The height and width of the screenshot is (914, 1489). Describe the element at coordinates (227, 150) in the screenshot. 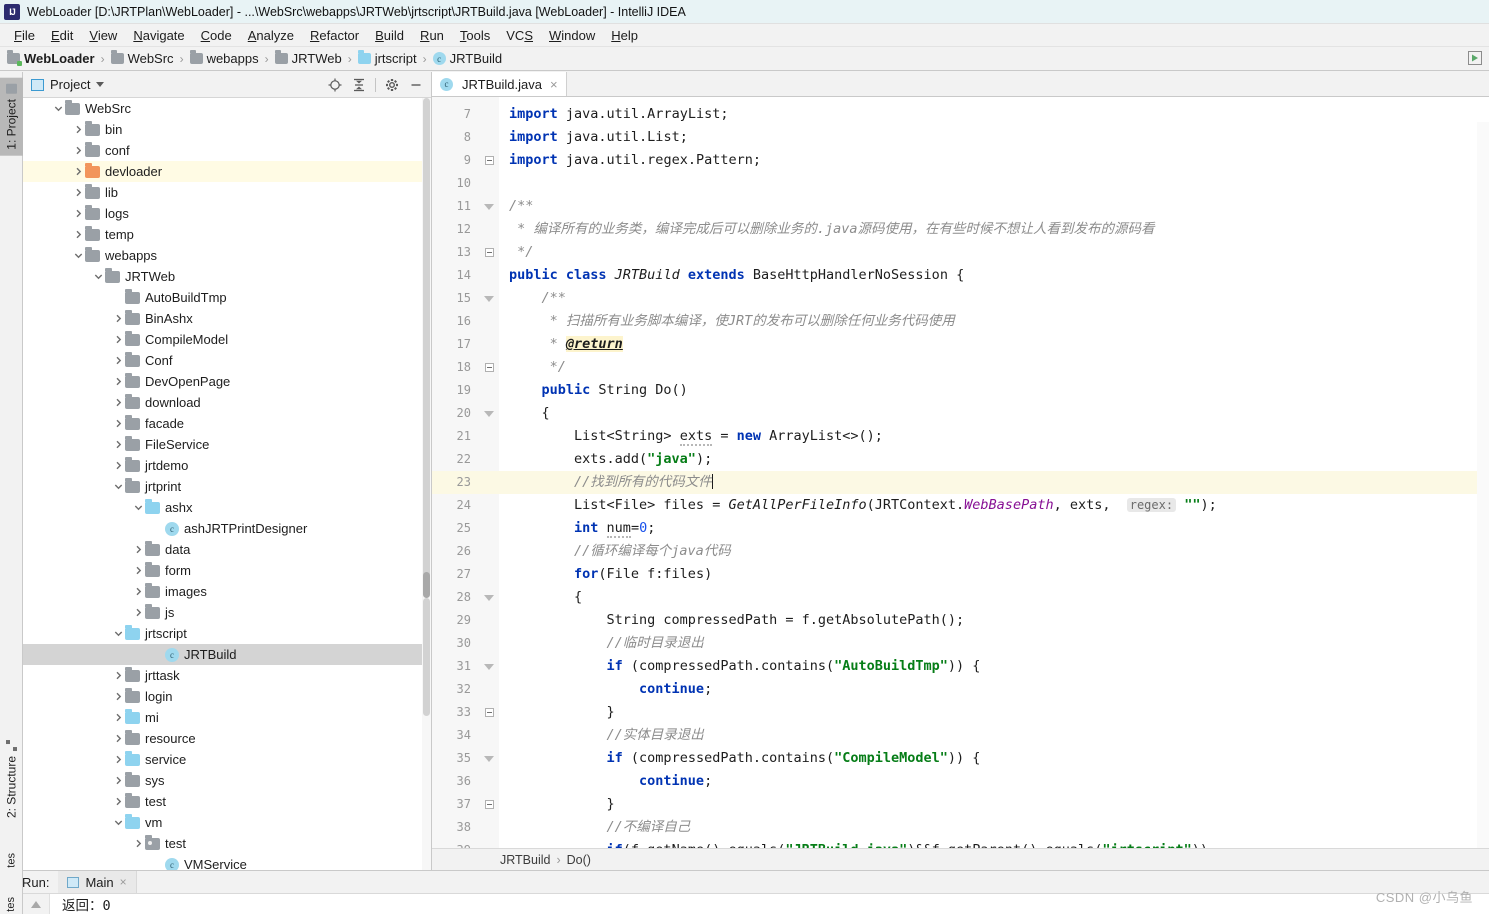

I see `tree-item-conf: conf` at that location.